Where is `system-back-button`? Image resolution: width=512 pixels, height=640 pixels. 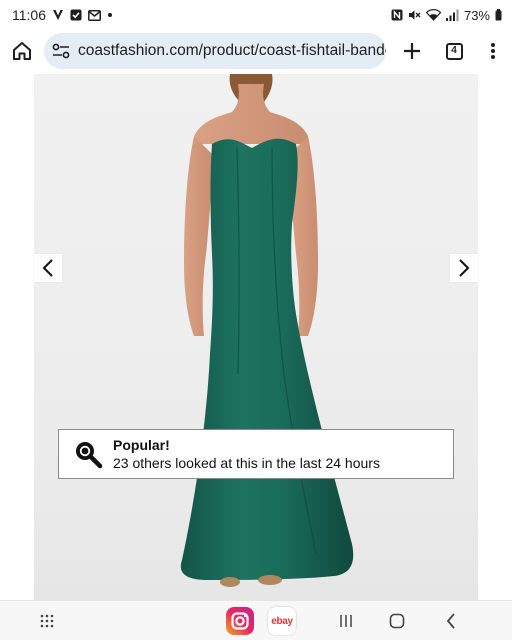 system-back-button is located at coordinates (451, 621).